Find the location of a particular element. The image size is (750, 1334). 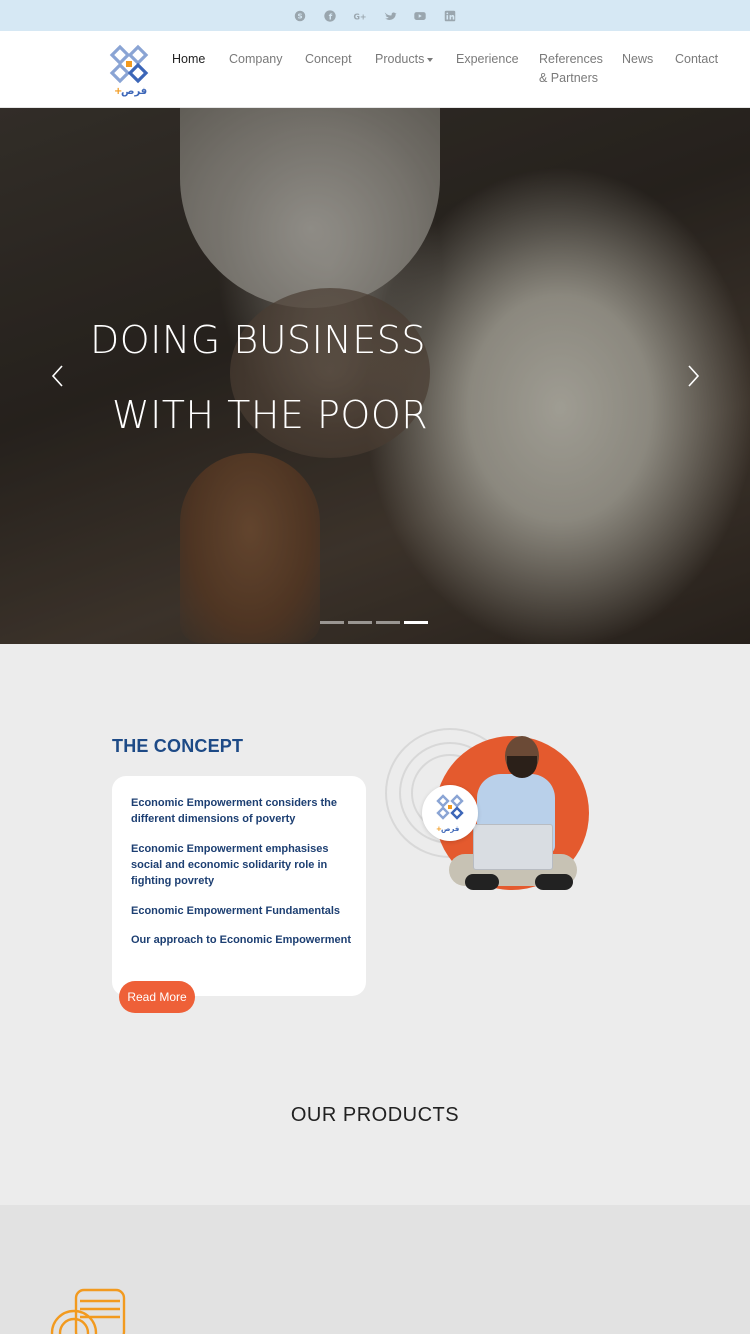

coins-icon is located at coordinates (88, 1310).